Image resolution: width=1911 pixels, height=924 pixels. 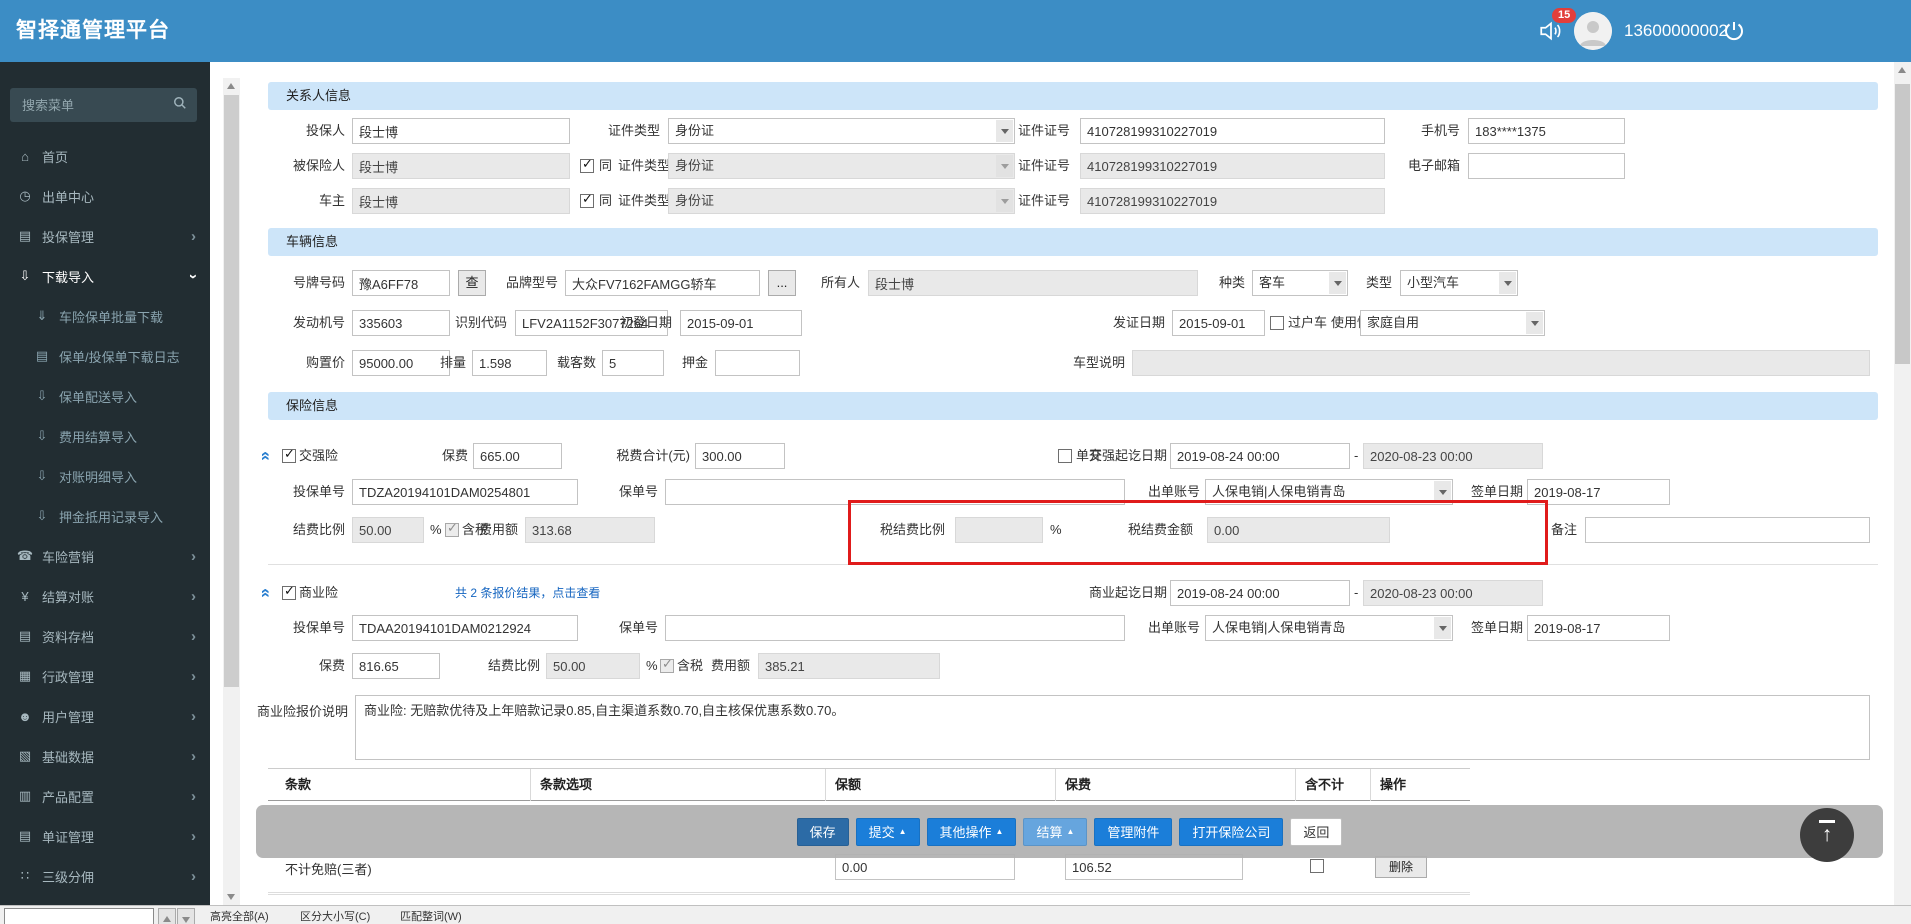 I want to click on deposit-input, so click(x=757, y=363).